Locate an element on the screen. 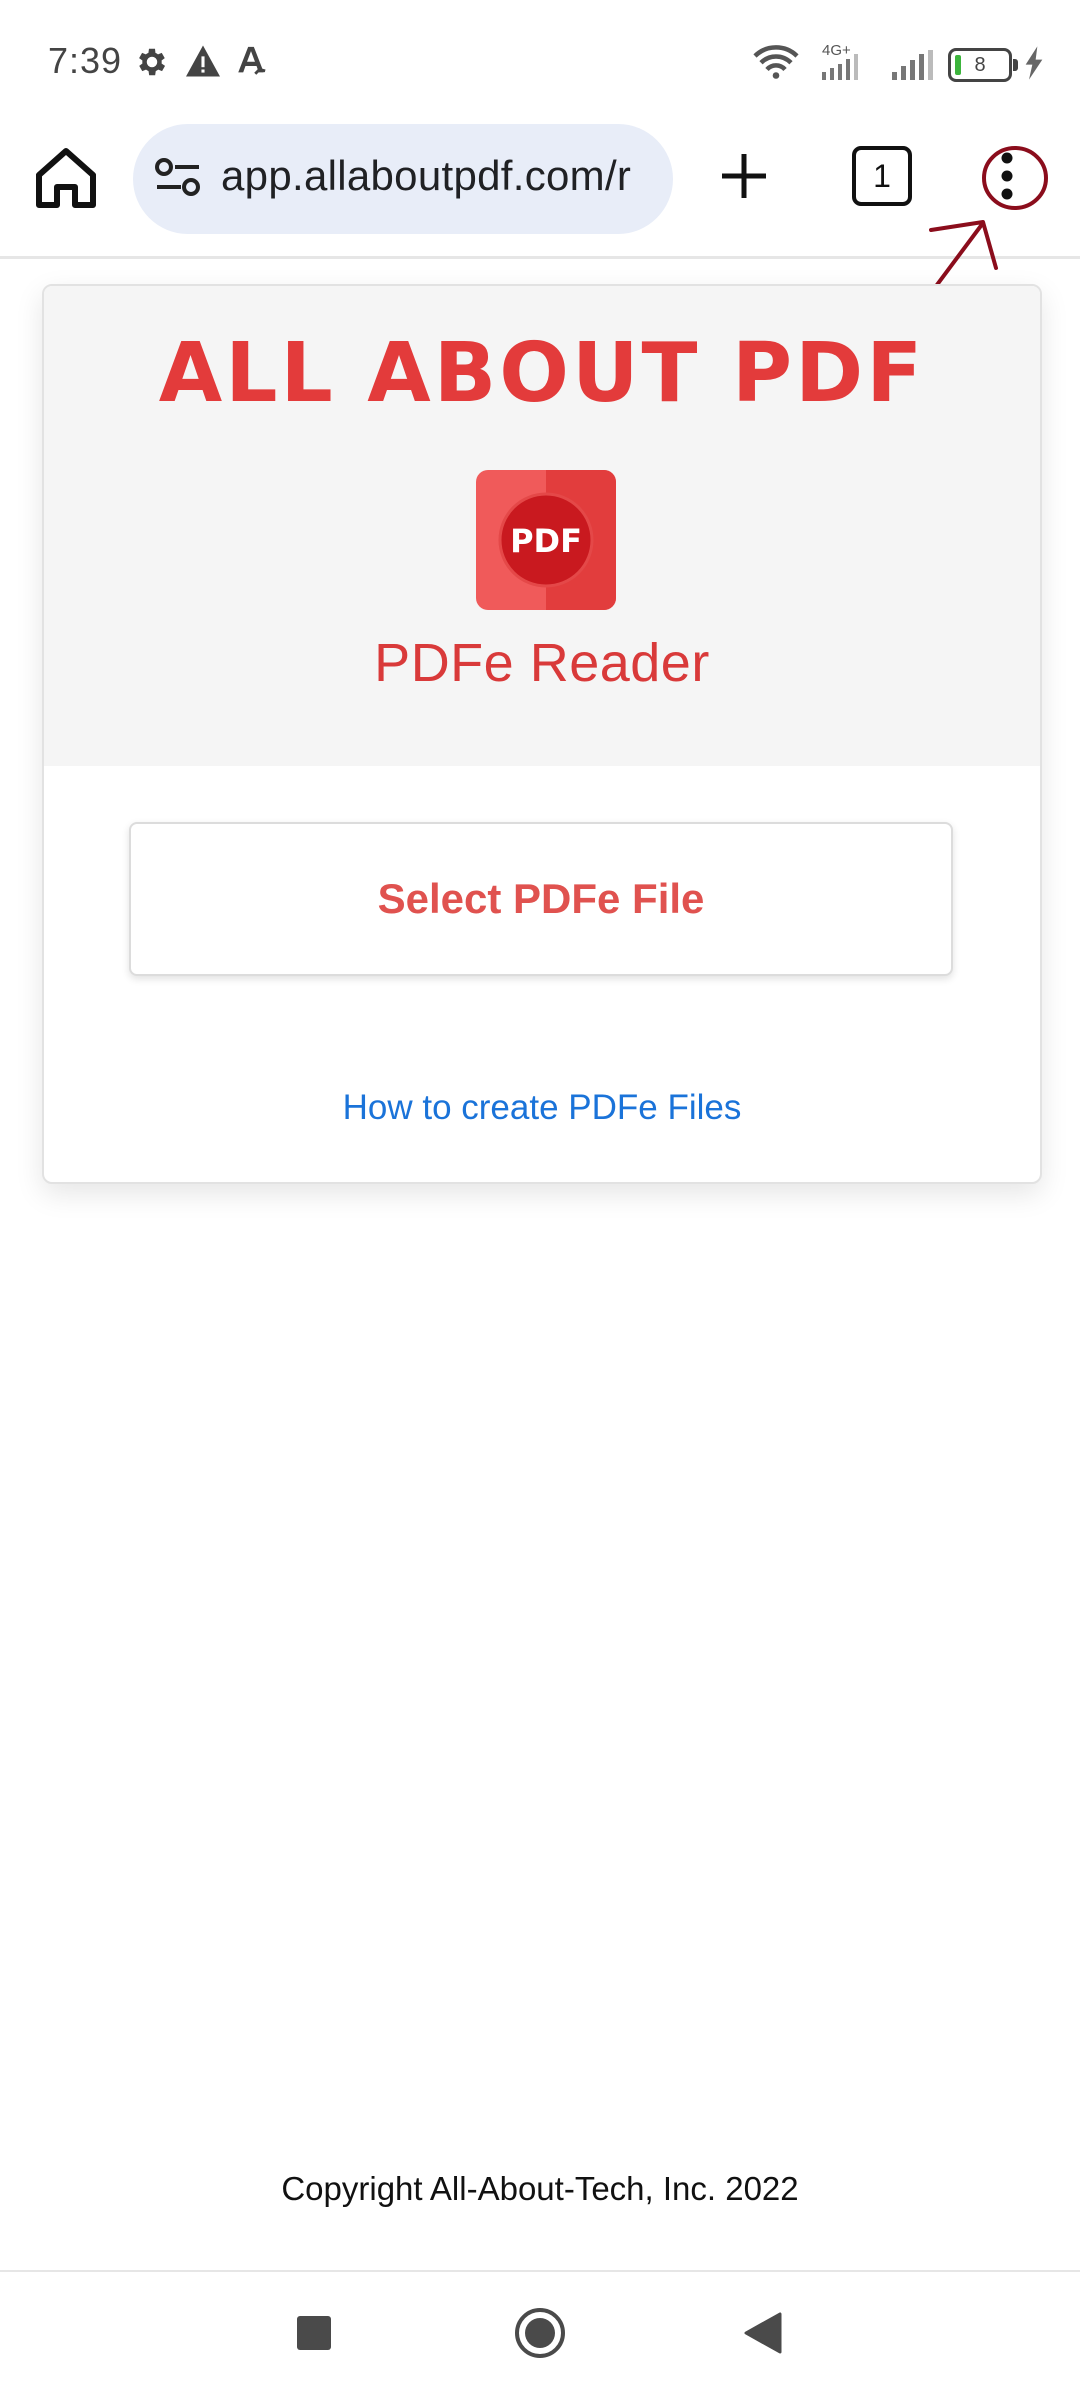 The image size is (1080, 2400). battery-level: 8 is located at coordinates (980, 65).